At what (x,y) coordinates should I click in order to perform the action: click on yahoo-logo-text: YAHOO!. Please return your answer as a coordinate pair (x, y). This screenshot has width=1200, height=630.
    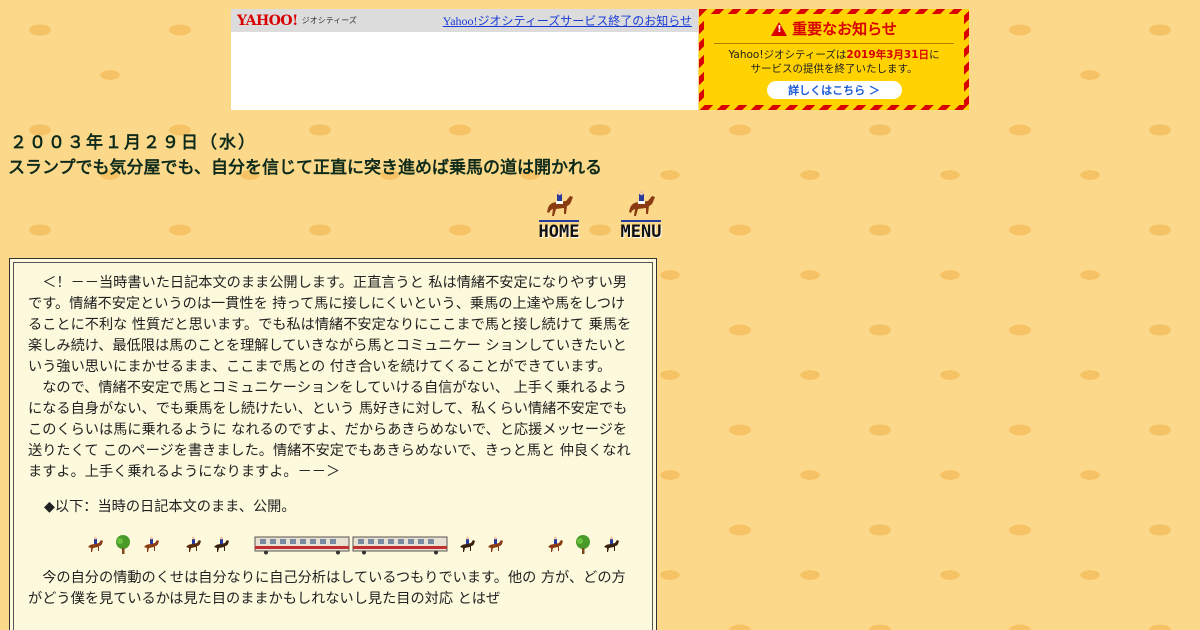
    Looking at the image, I should click on (267, 20).